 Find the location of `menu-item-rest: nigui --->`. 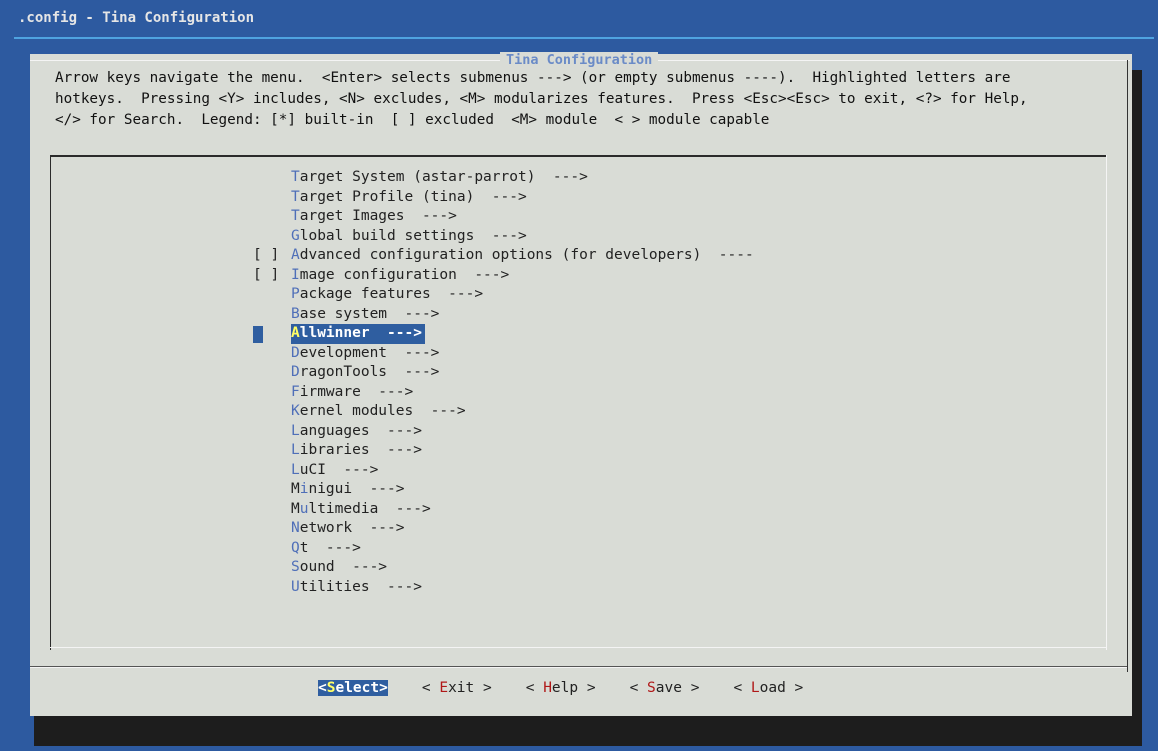

menu-item-rest: nigui ---> is located at coordinates (356, 489).